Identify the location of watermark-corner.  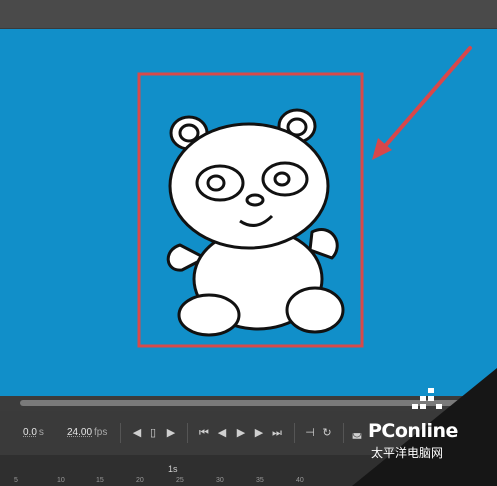
(424, 427).